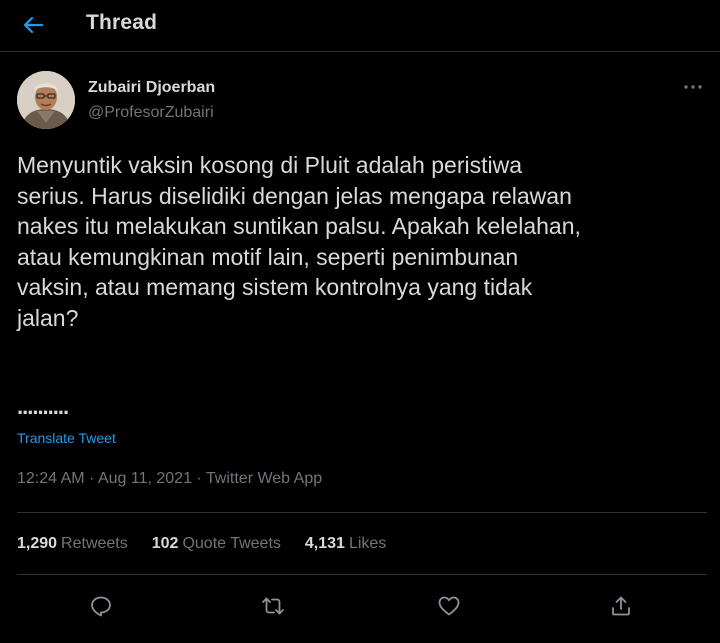  I want to click on page-title: Thread, so click(122, 22).